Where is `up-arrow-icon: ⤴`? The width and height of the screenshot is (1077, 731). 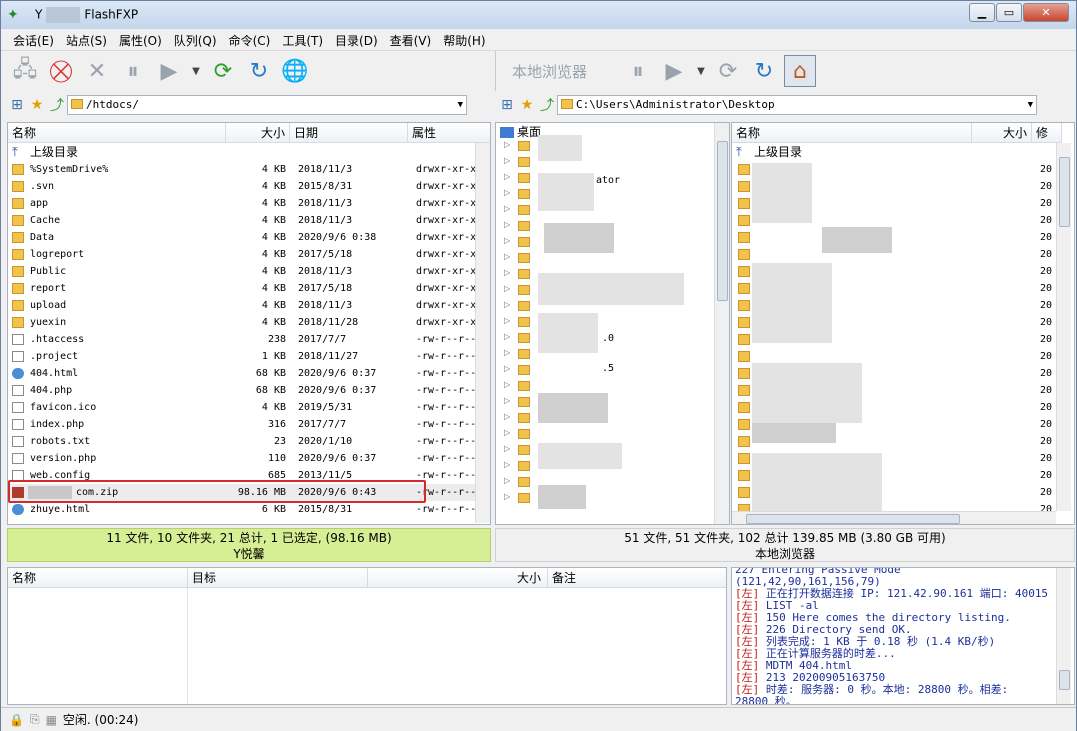 up-arrow-icon: ⤴ is located at coordinates (547, 105).